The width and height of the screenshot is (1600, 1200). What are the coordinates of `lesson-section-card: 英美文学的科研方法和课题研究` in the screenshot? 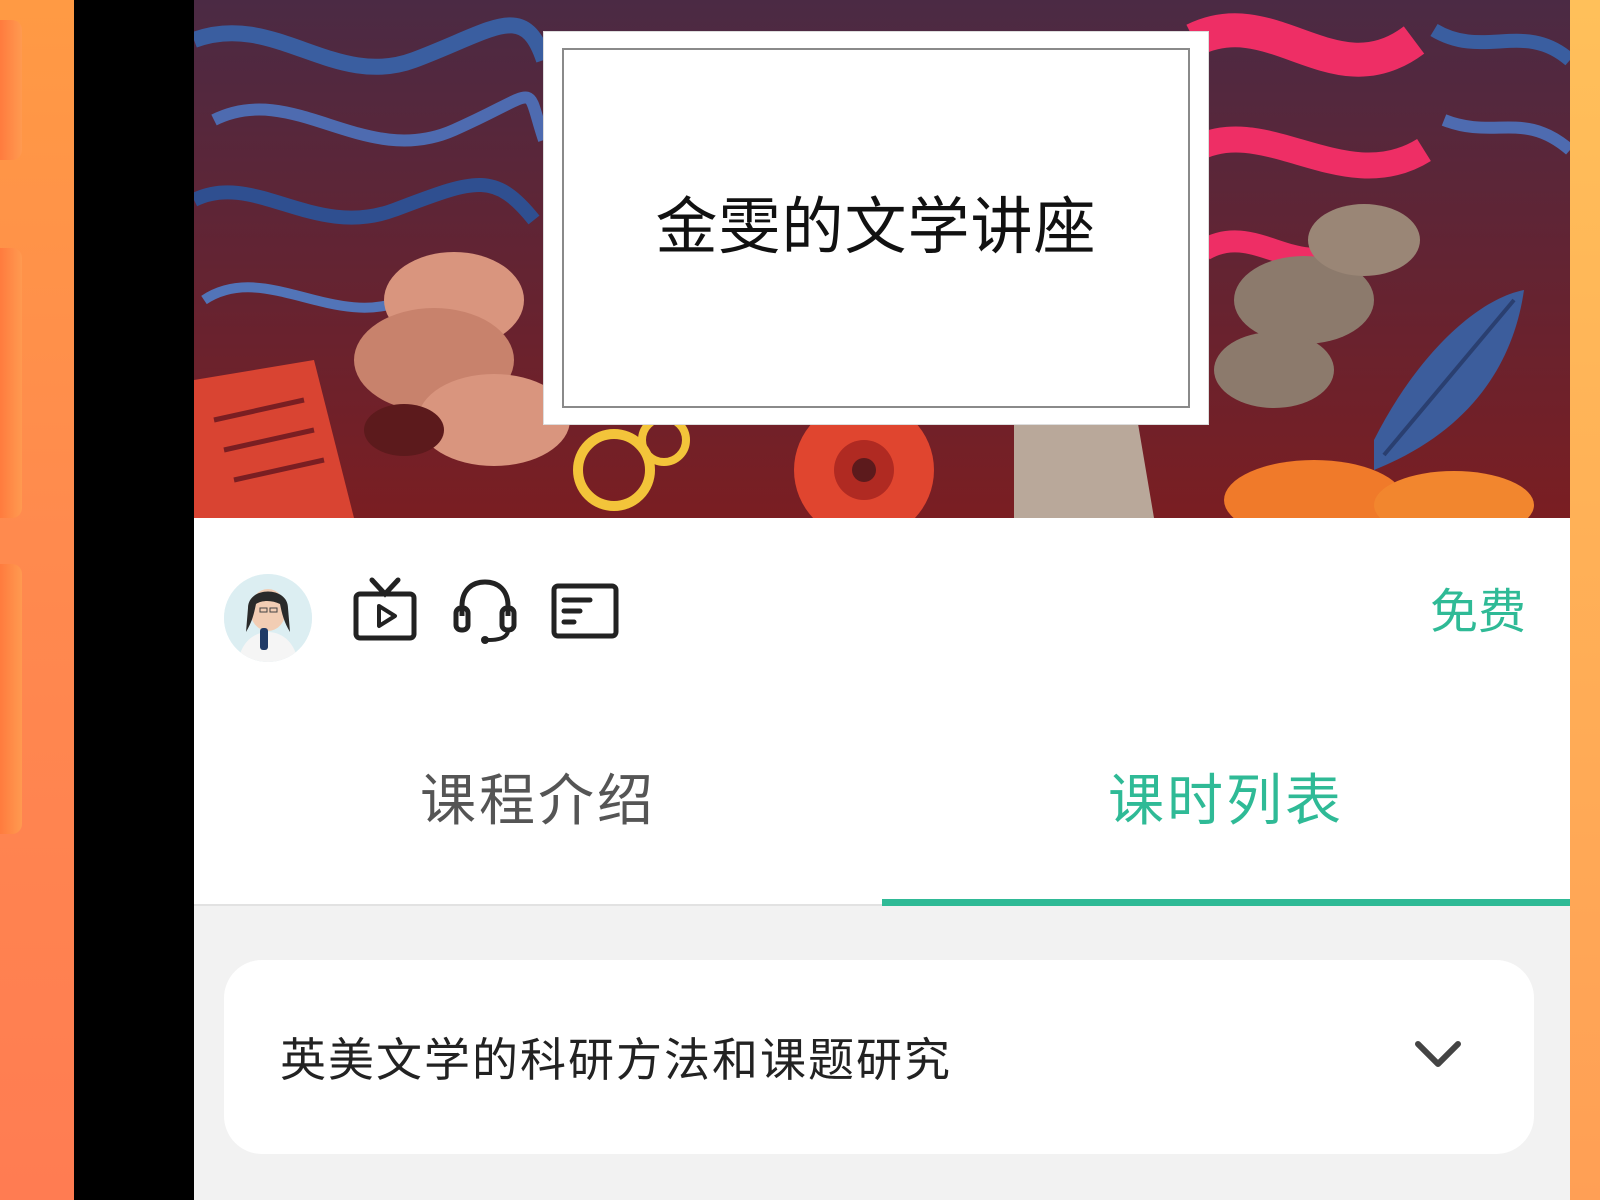 It's located at (879, 1057).